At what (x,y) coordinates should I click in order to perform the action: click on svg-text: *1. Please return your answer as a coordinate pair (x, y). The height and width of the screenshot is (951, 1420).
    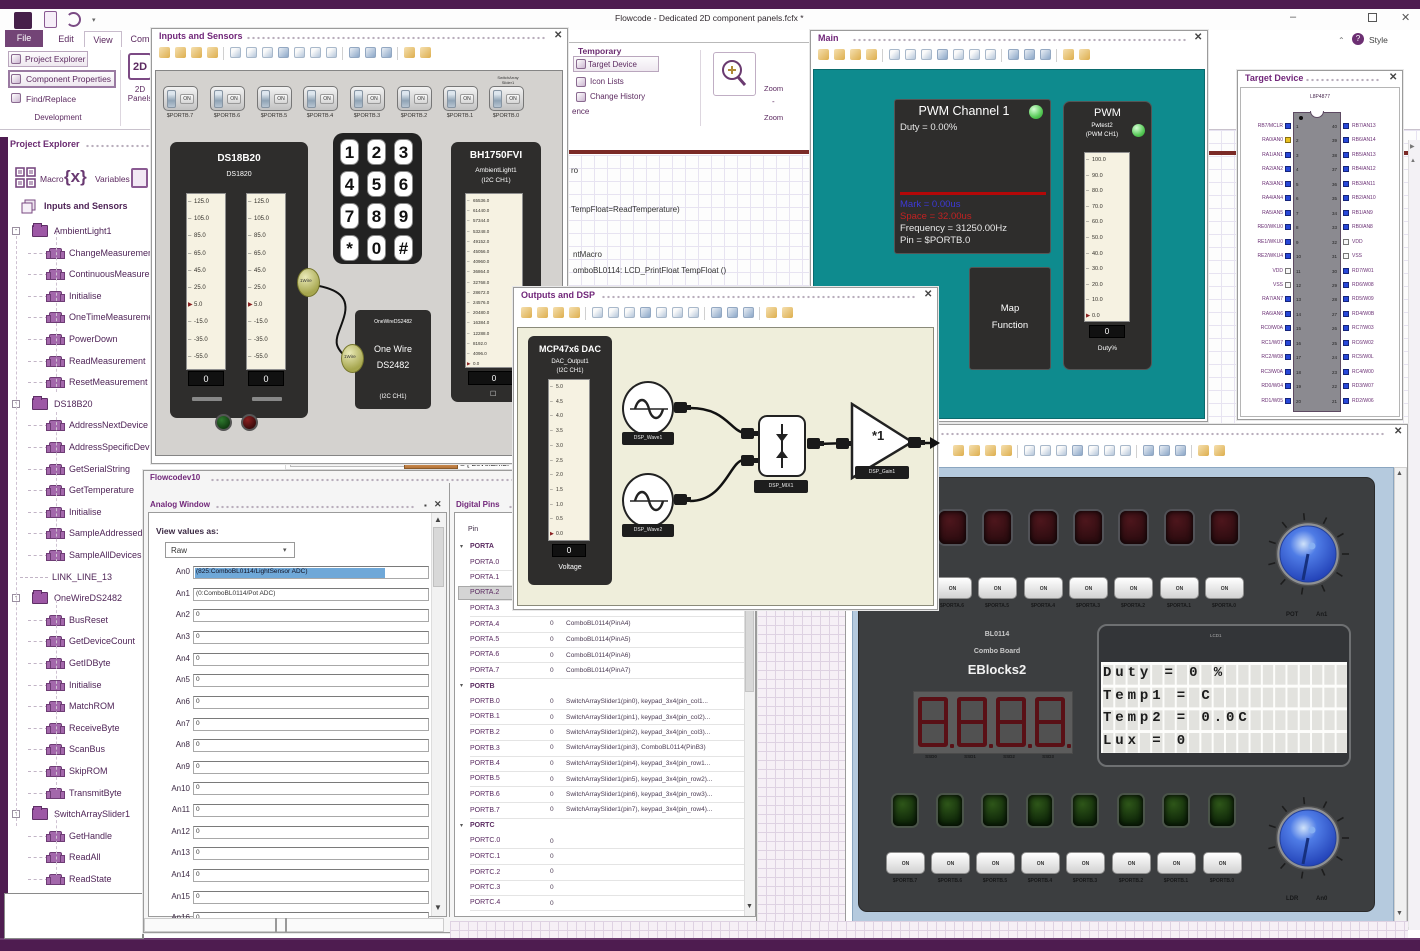
    Looking at the image, I should click on (878, 435).